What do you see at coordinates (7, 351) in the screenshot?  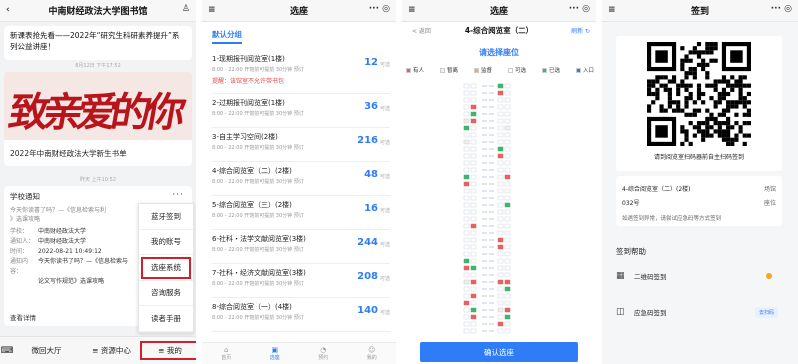 I see `keyboard-icon: ⌨` at bounding box center [7, 351].